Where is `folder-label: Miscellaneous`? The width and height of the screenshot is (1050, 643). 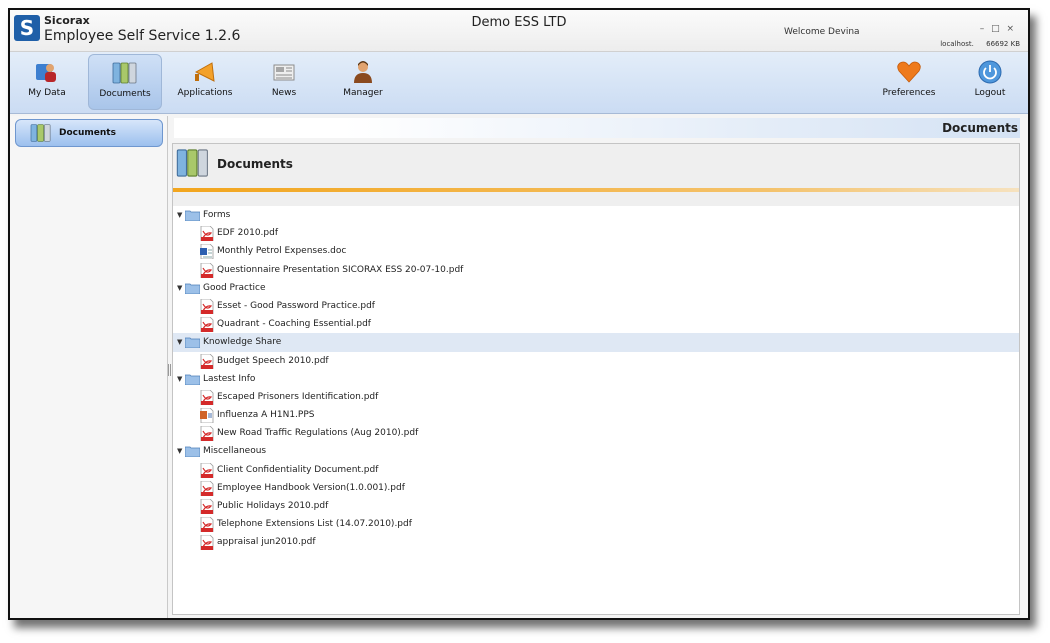
folder-label: Miscellaneous is located at coordinates (235, 451).